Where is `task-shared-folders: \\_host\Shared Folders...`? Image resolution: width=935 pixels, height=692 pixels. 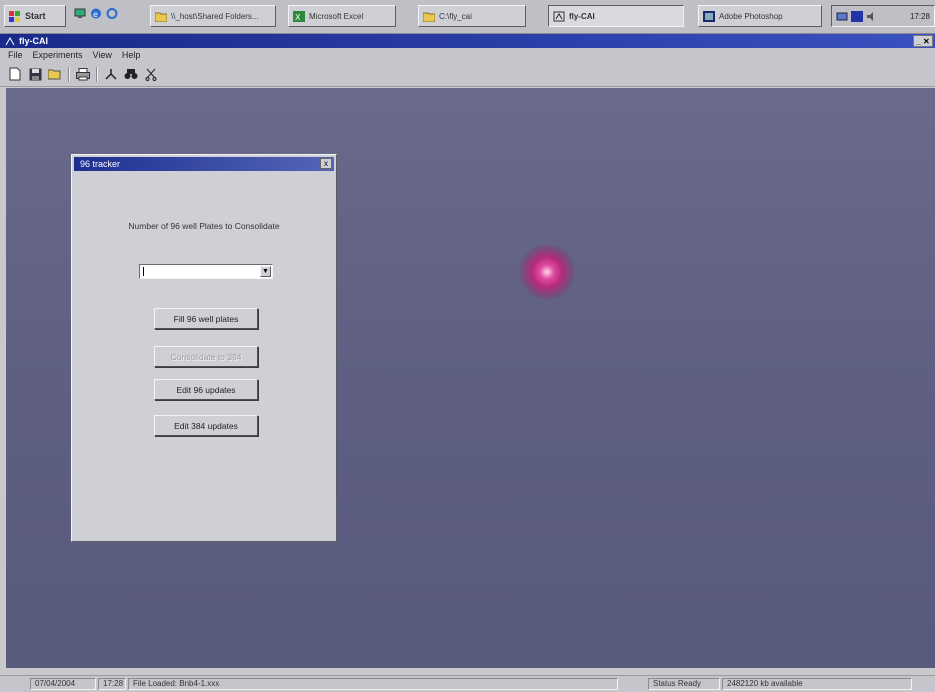
task-shared-folders: \\_host\Shared Folders... is located at coordinates (213, 16).